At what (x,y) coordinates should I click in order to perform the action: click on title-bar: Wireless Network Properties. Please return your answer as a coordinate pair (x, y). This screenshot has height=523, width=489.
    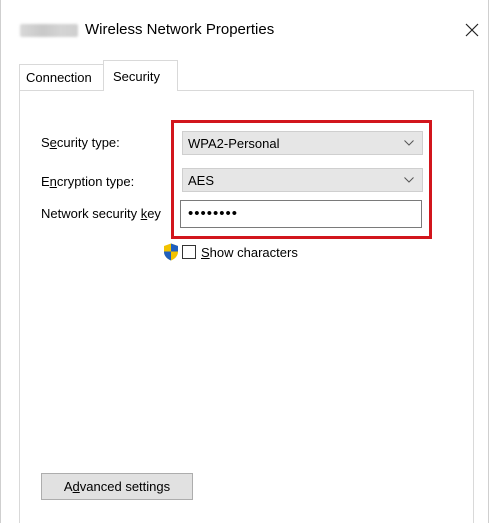
    Looking at the image, I should click on (244, 29).